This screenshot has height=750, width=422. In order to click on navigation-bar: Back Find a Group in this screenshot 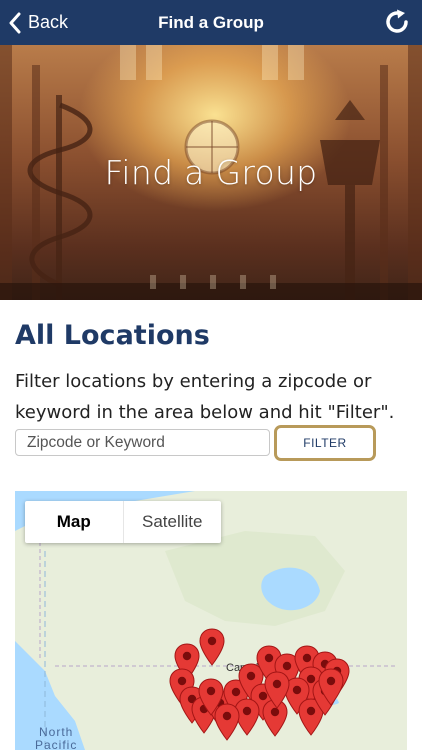, I will do `click(211, 22)`.